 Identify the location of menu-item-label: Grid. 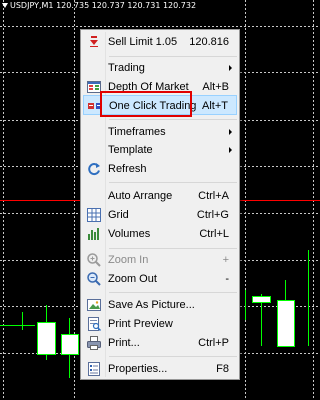
(118, 215).